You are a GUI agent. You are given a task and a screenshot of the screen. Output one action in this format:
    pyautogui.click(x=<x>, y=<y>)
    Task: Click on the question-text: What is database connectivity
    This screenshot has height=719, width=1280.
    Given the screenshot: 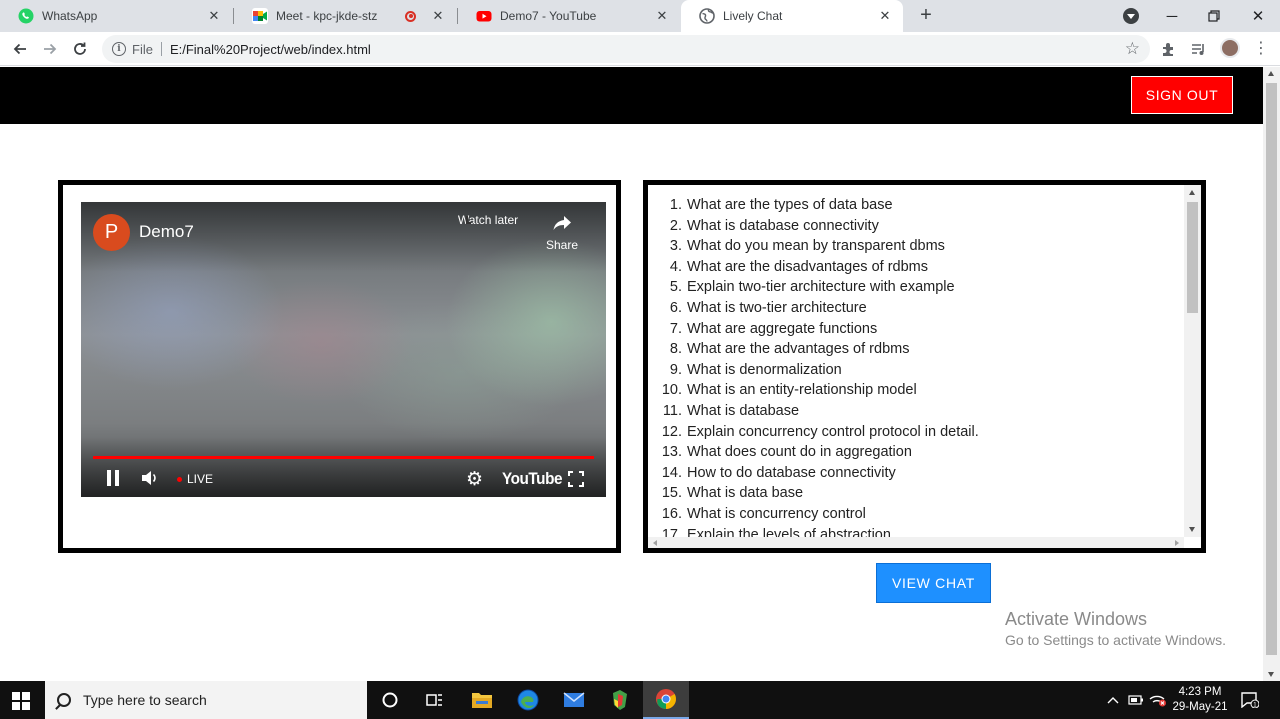 What is the action you would take?
    pyautogui.click(x=783, y=225)
    